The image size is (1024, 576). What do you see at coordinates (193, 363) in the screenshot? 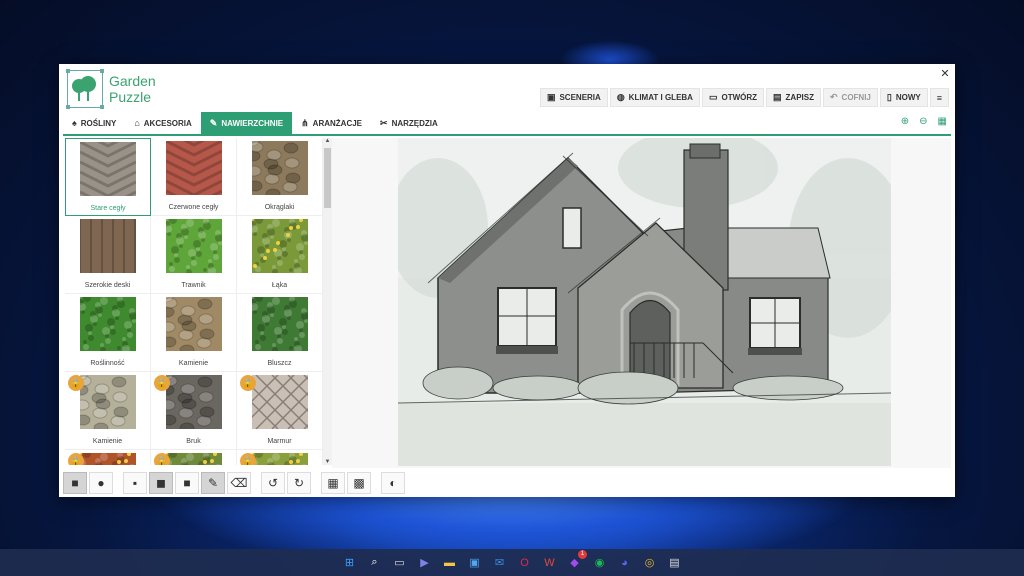
I see `texture-label: Kamienie` at bounding box center [193, 363].